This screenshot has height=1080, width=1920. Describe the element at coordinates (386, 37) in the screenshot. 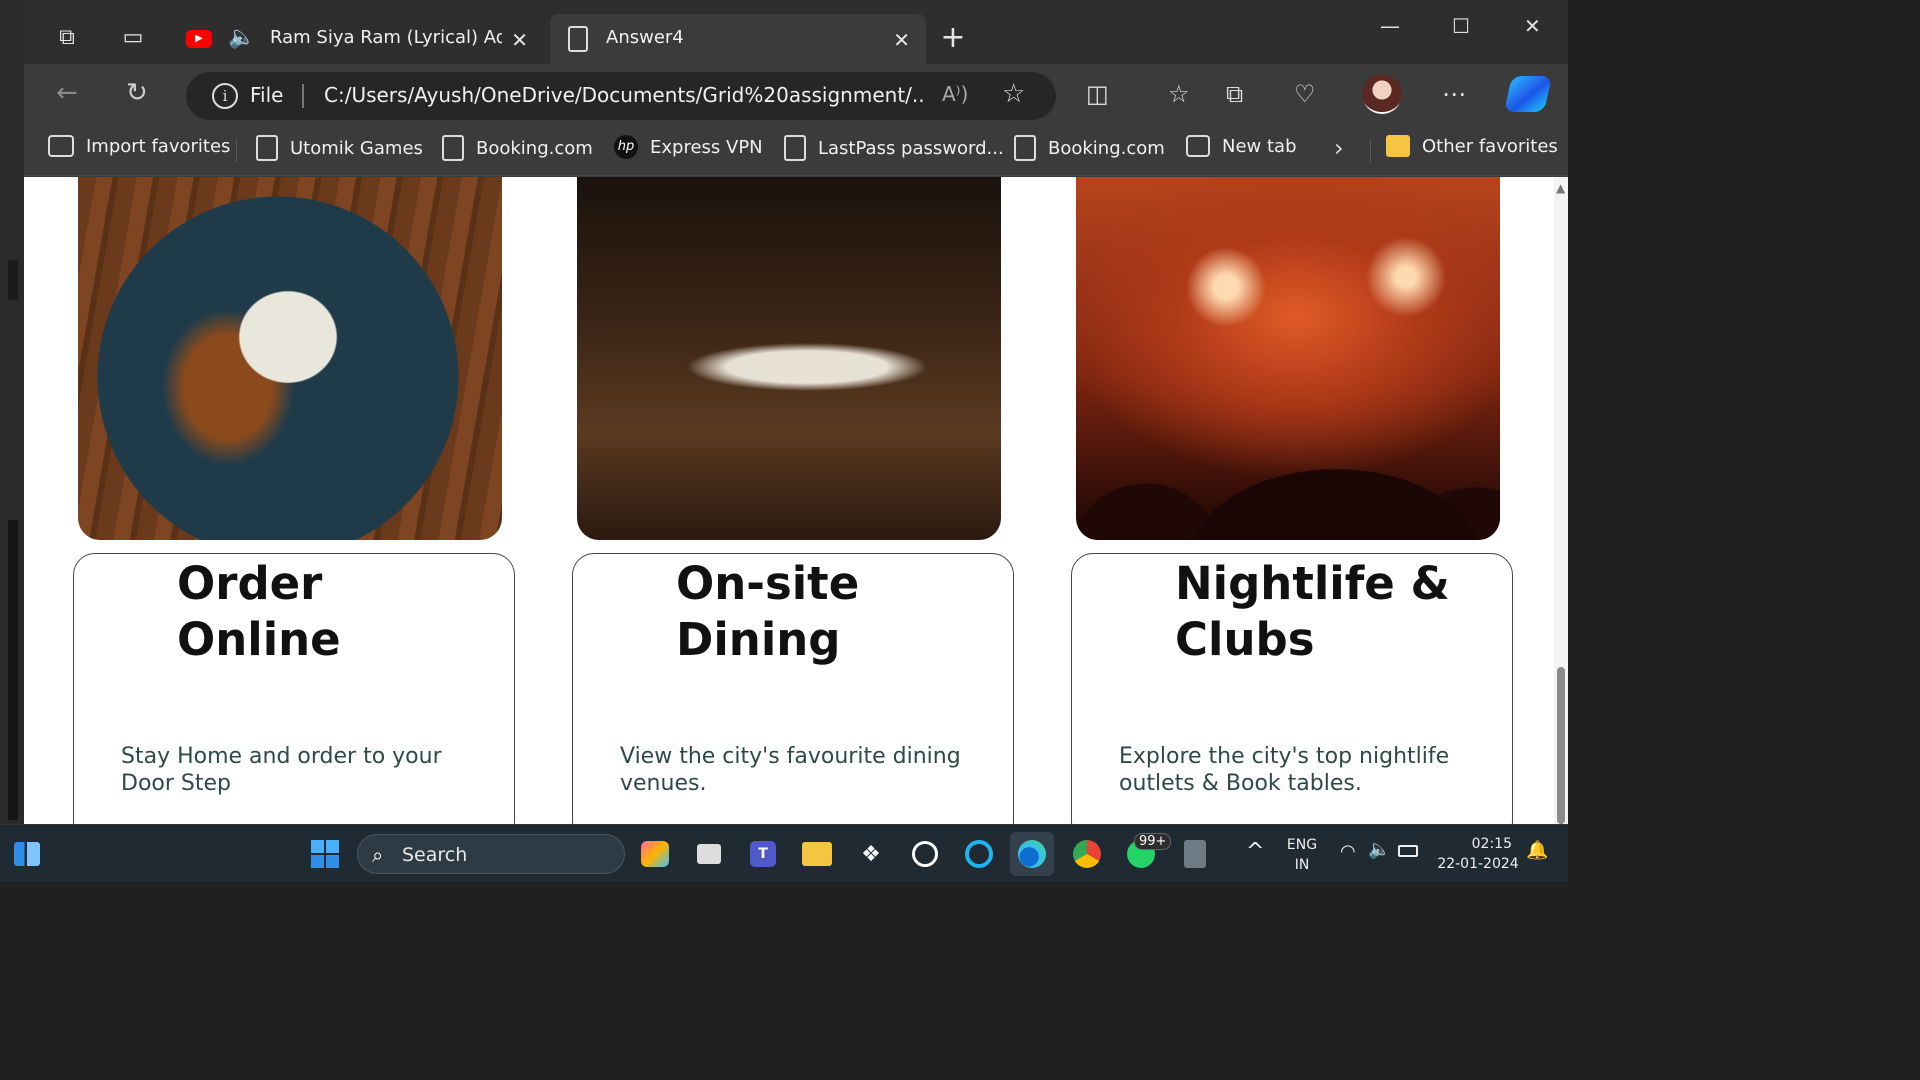

I see `tab-title: Ram Siya Ram (Lyrical) Adip` at that location.